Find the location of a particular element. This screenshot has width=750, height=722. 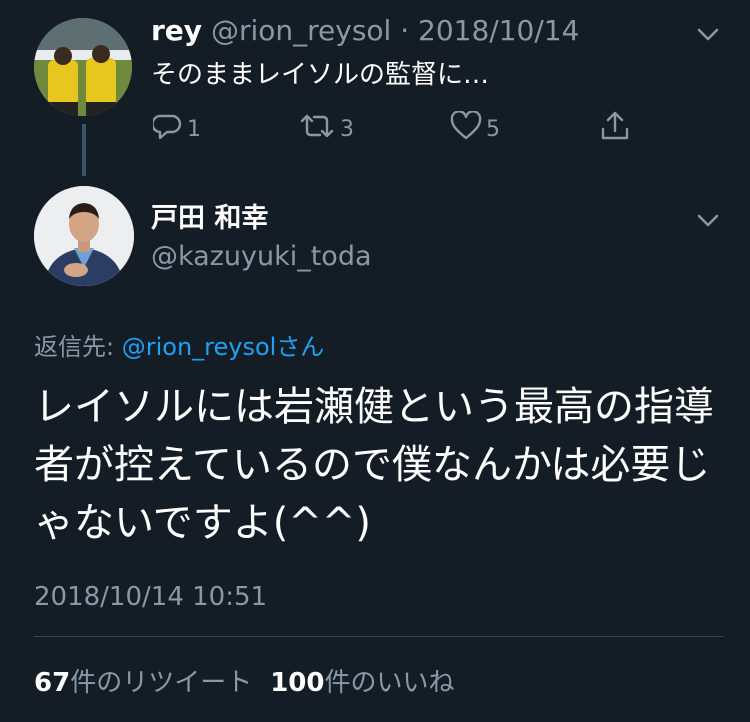

reply-button: 1 is located at coordinates (176, 129).